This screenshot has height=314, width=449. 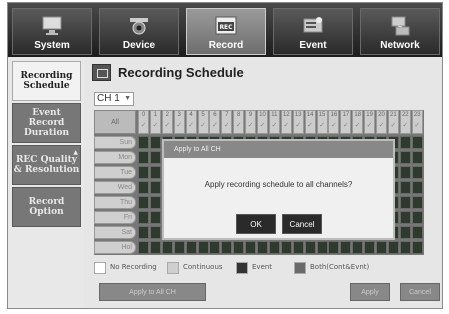 I want to click on sidebar-item-rec-quality: ▲ REC Quality & Resolution, so click(x=46, y=165).